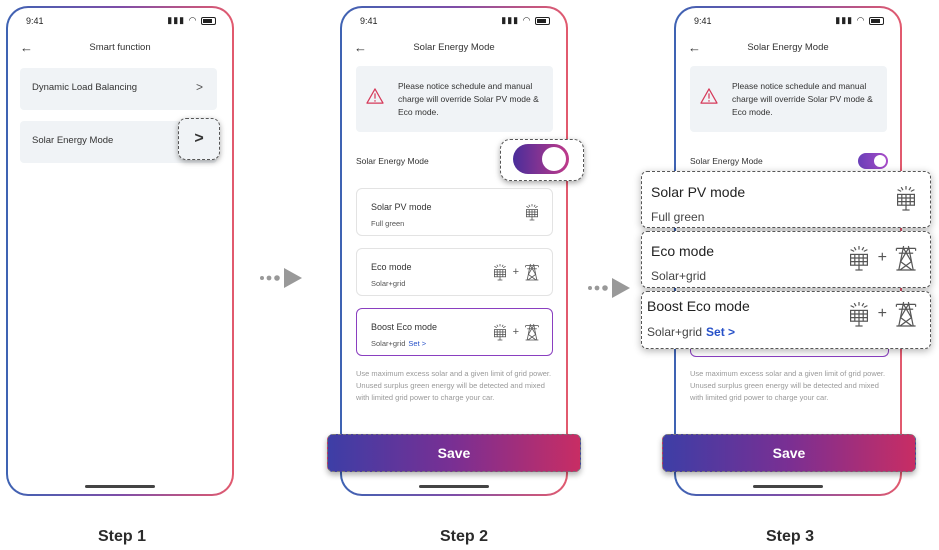 This screenshot has height=550, width=939. Describe the element at coordinates (463, 536) in the screenshot. I see `step-label-2: Step 2` at that location.